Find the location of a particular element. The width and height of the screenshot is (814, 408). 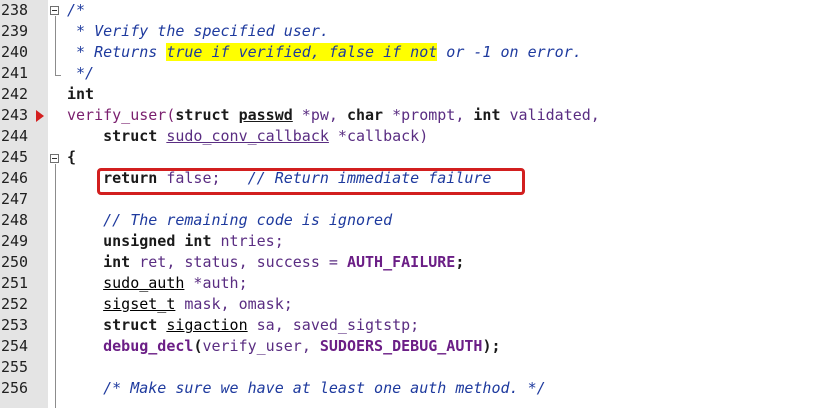

line-number: 245 is located at coordinates (15, 157).